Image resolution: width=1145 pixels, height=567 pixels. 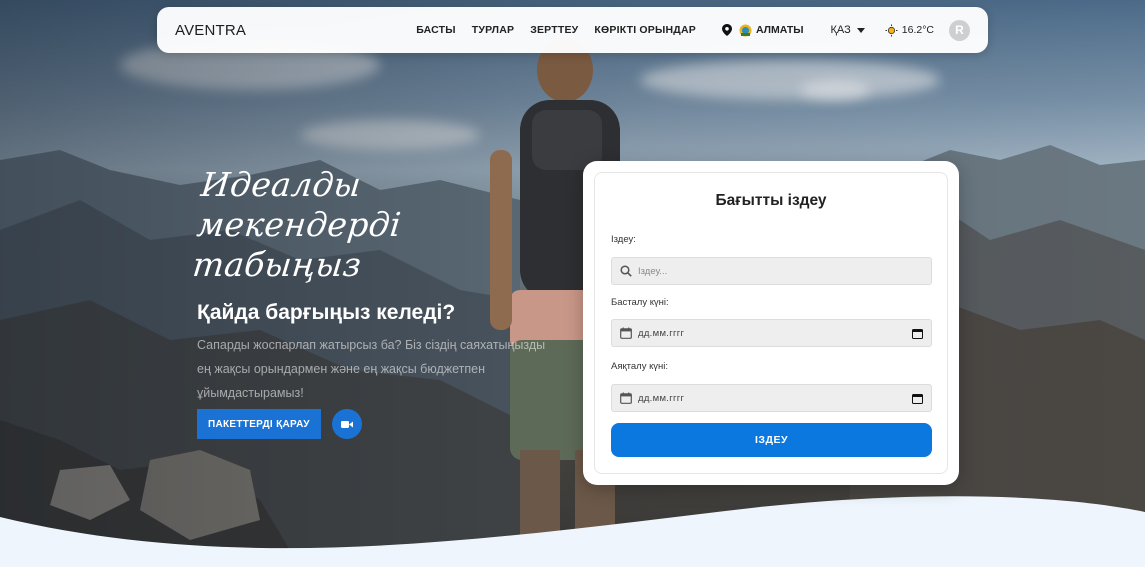 I want to click on weather-widget: 16.2°C, so click(x=909, y=30).